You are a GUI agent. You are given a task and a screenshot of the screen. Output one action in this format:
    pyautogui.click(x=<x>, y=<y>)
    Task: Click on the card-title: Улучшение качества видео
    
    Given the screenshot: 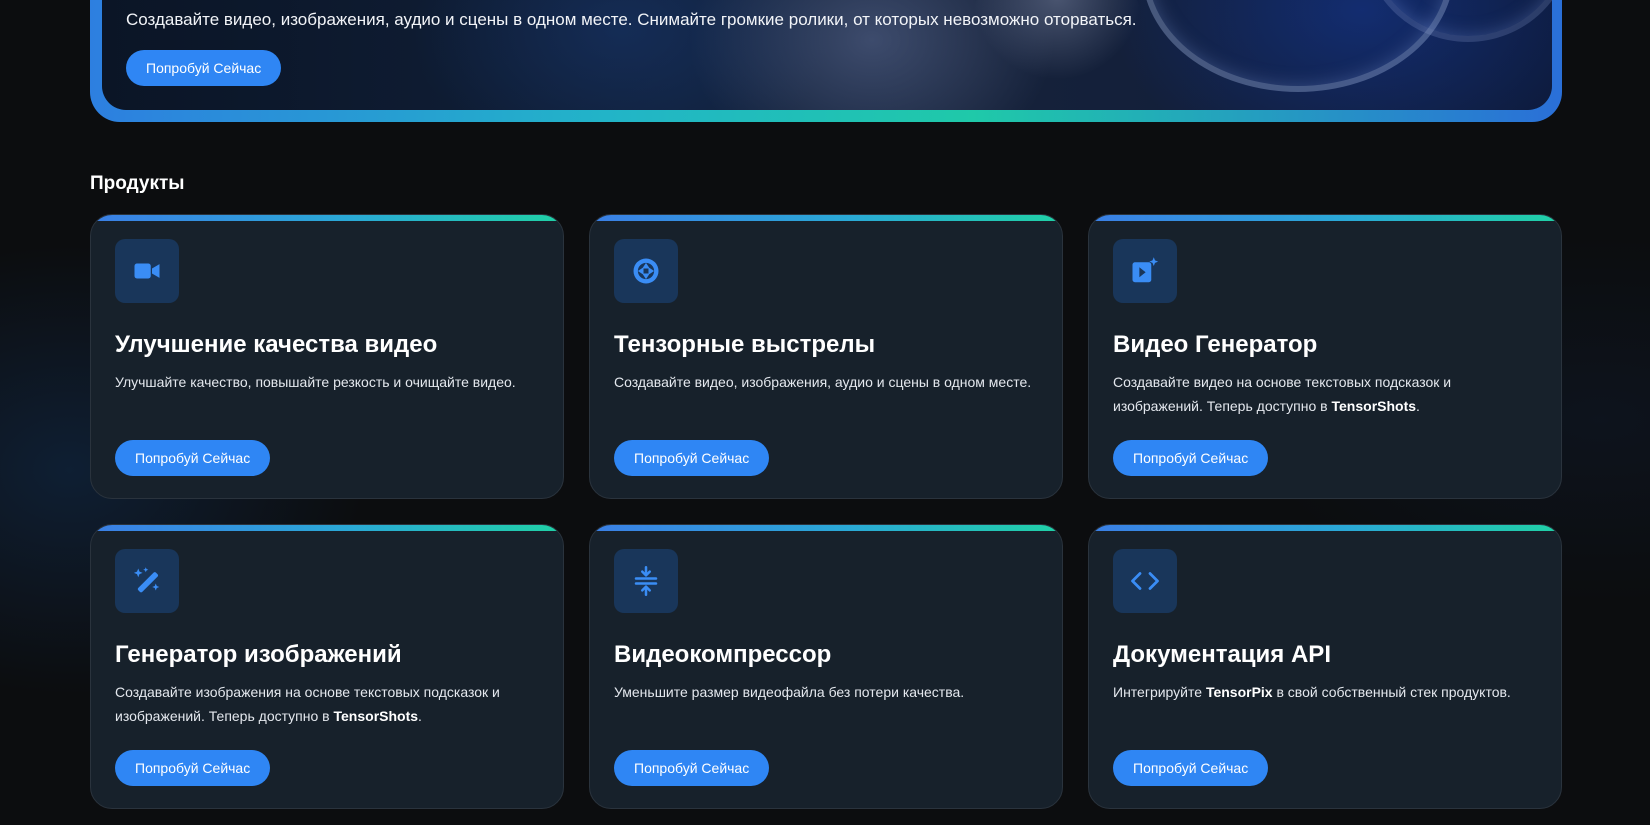 What is the action you would take?
    pyautogui.click(x=276, y=344)
    